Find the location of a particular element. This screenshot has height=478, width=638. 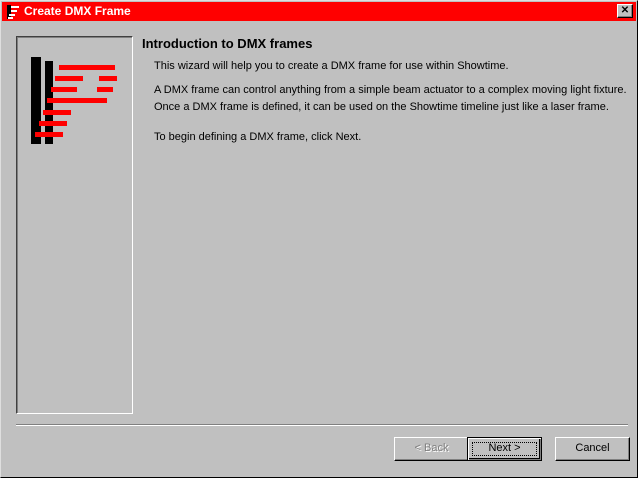

close-icon: ✕ is located at coordinates (625, 10).